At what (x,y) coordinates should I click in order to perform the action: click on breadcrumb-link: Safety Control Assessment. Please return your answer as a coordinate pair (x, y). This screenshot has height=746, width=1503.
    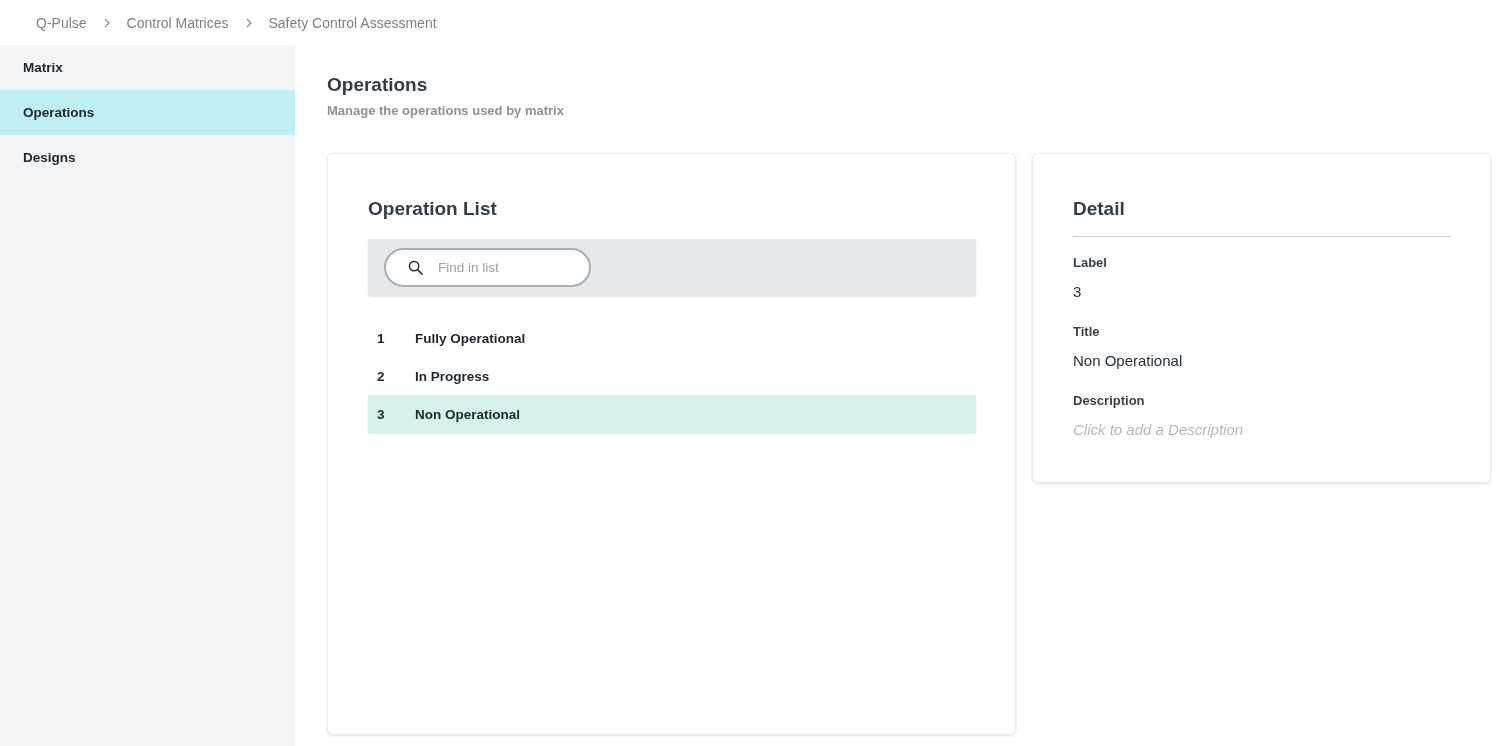
    Looking at the image, I should click on (352, 22).